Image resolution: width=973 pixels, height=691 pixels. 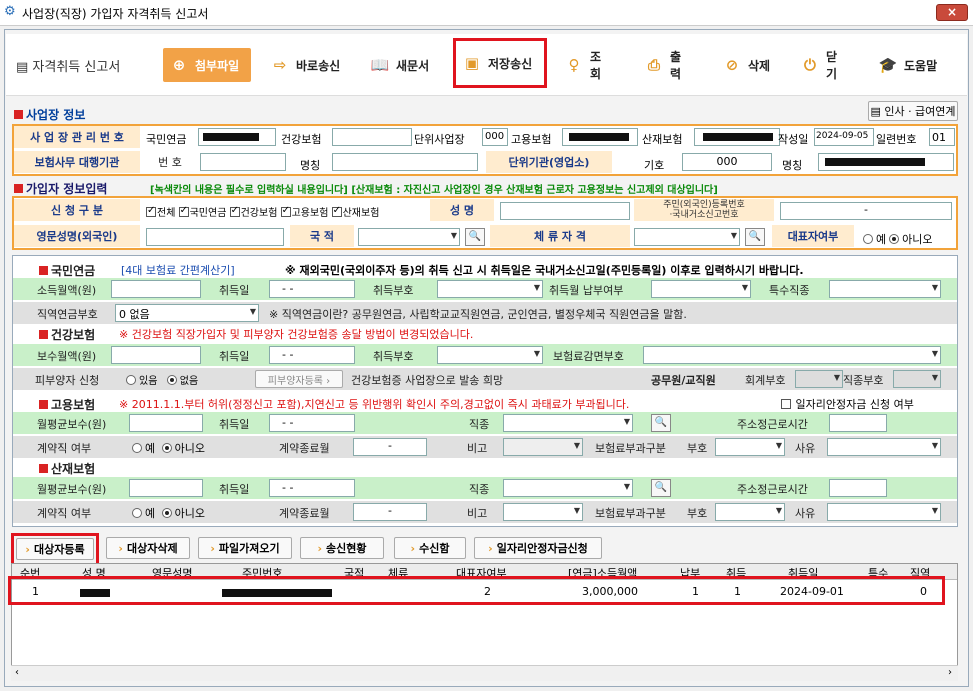 What do you see at coordinates (137, 513) in the screenshot?
I see `acc-contract-yes-radio` at bounding box center [137, 513].